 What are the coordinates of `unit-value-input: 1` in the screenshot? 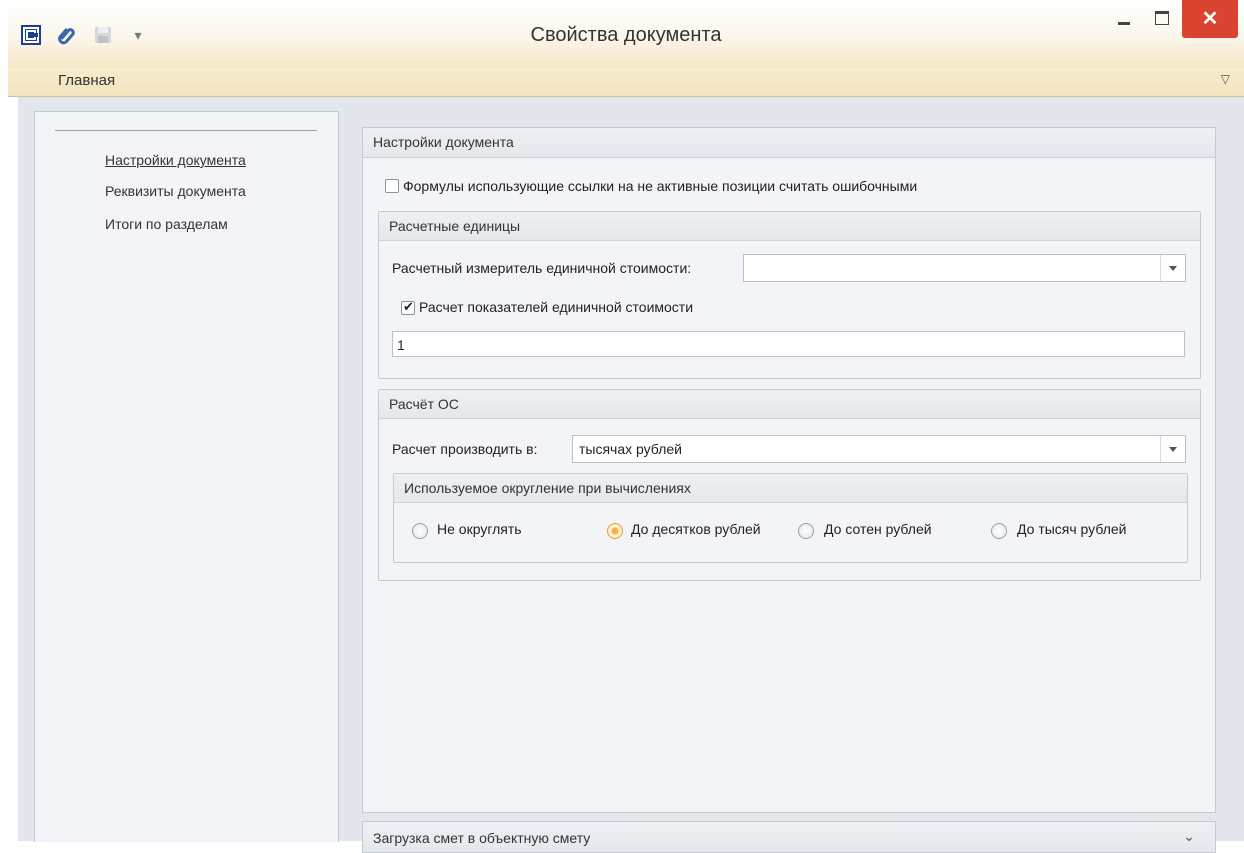 It's located at (788, 344).